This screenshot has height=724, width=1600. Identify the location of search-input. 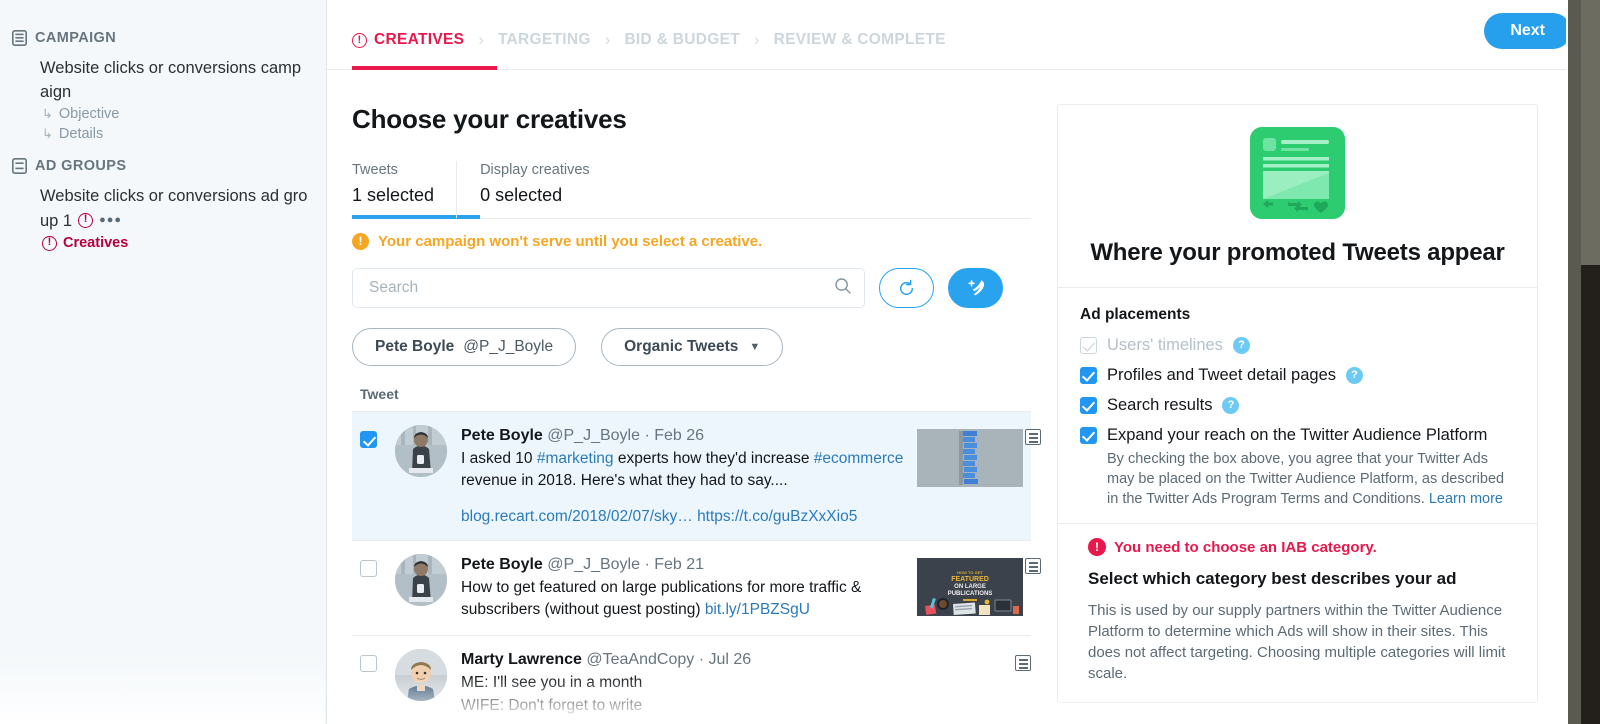
(600, 288).